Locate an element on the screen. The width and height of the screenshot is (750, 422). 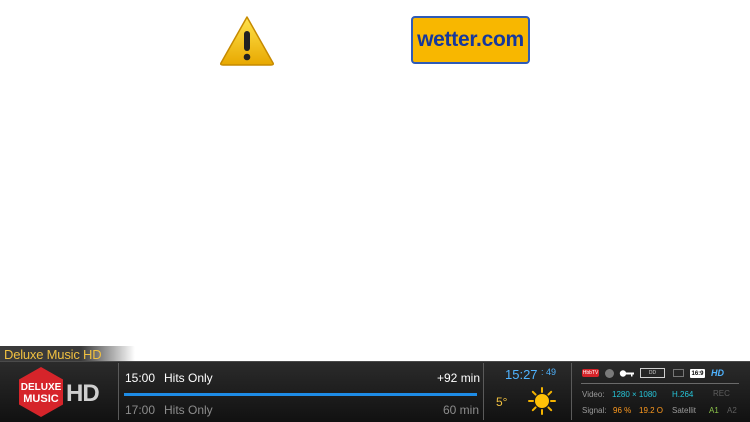
current-program-title: Hits Only is located at coordinates (188, 378).